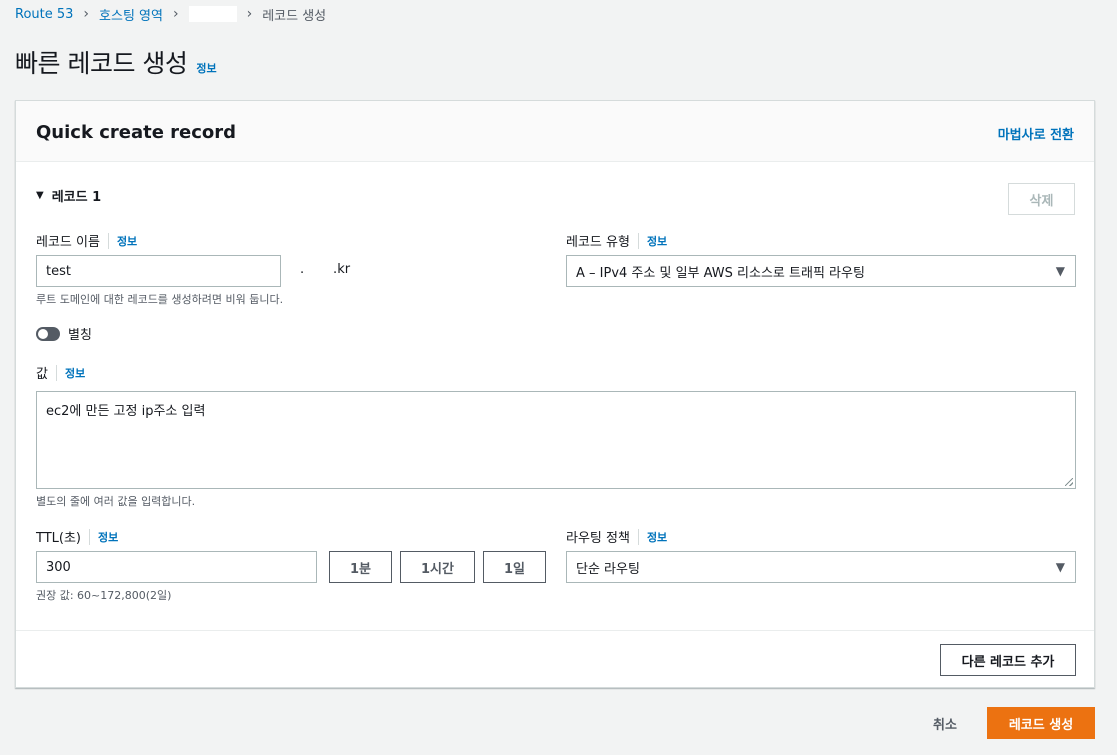 This screenshot has width=1117, height=755. Describe the element at coordinates (104, 595) in the screenshot. I see `ttl-hint: 권장 값: 60~172,800(2일)` at that location.